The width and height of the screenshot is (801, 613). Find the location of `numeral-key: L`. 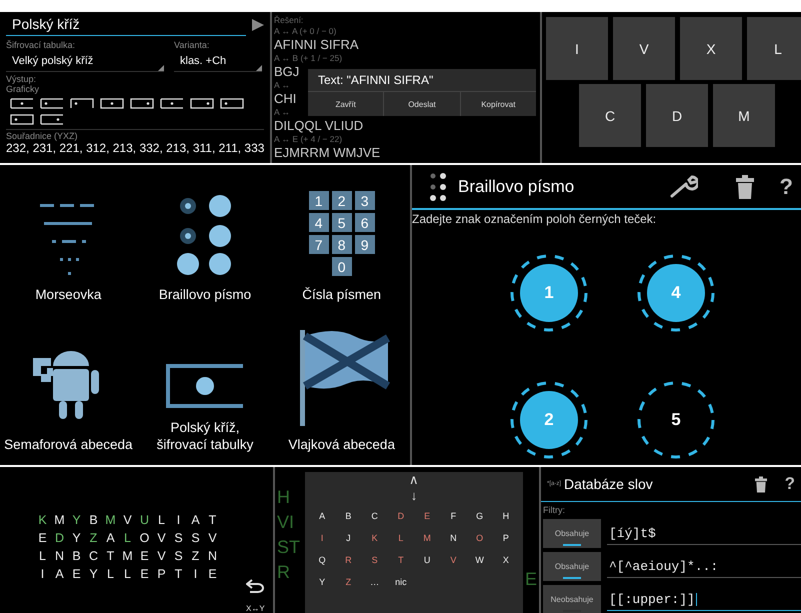

numeral-key: L is located at coordinates (774, 48).